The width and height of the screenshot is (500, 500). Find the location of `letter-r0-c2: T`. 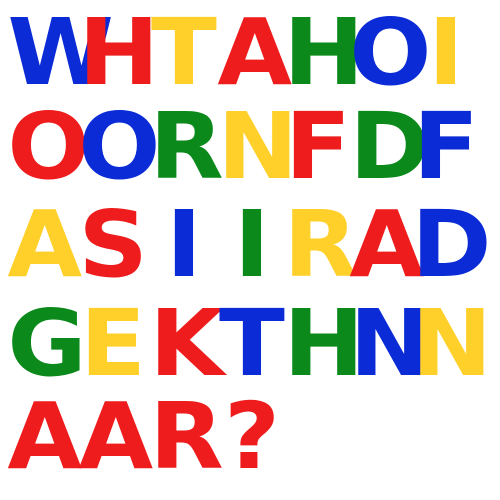

letter-r0-c2: T is located at coordinates (184, 53).